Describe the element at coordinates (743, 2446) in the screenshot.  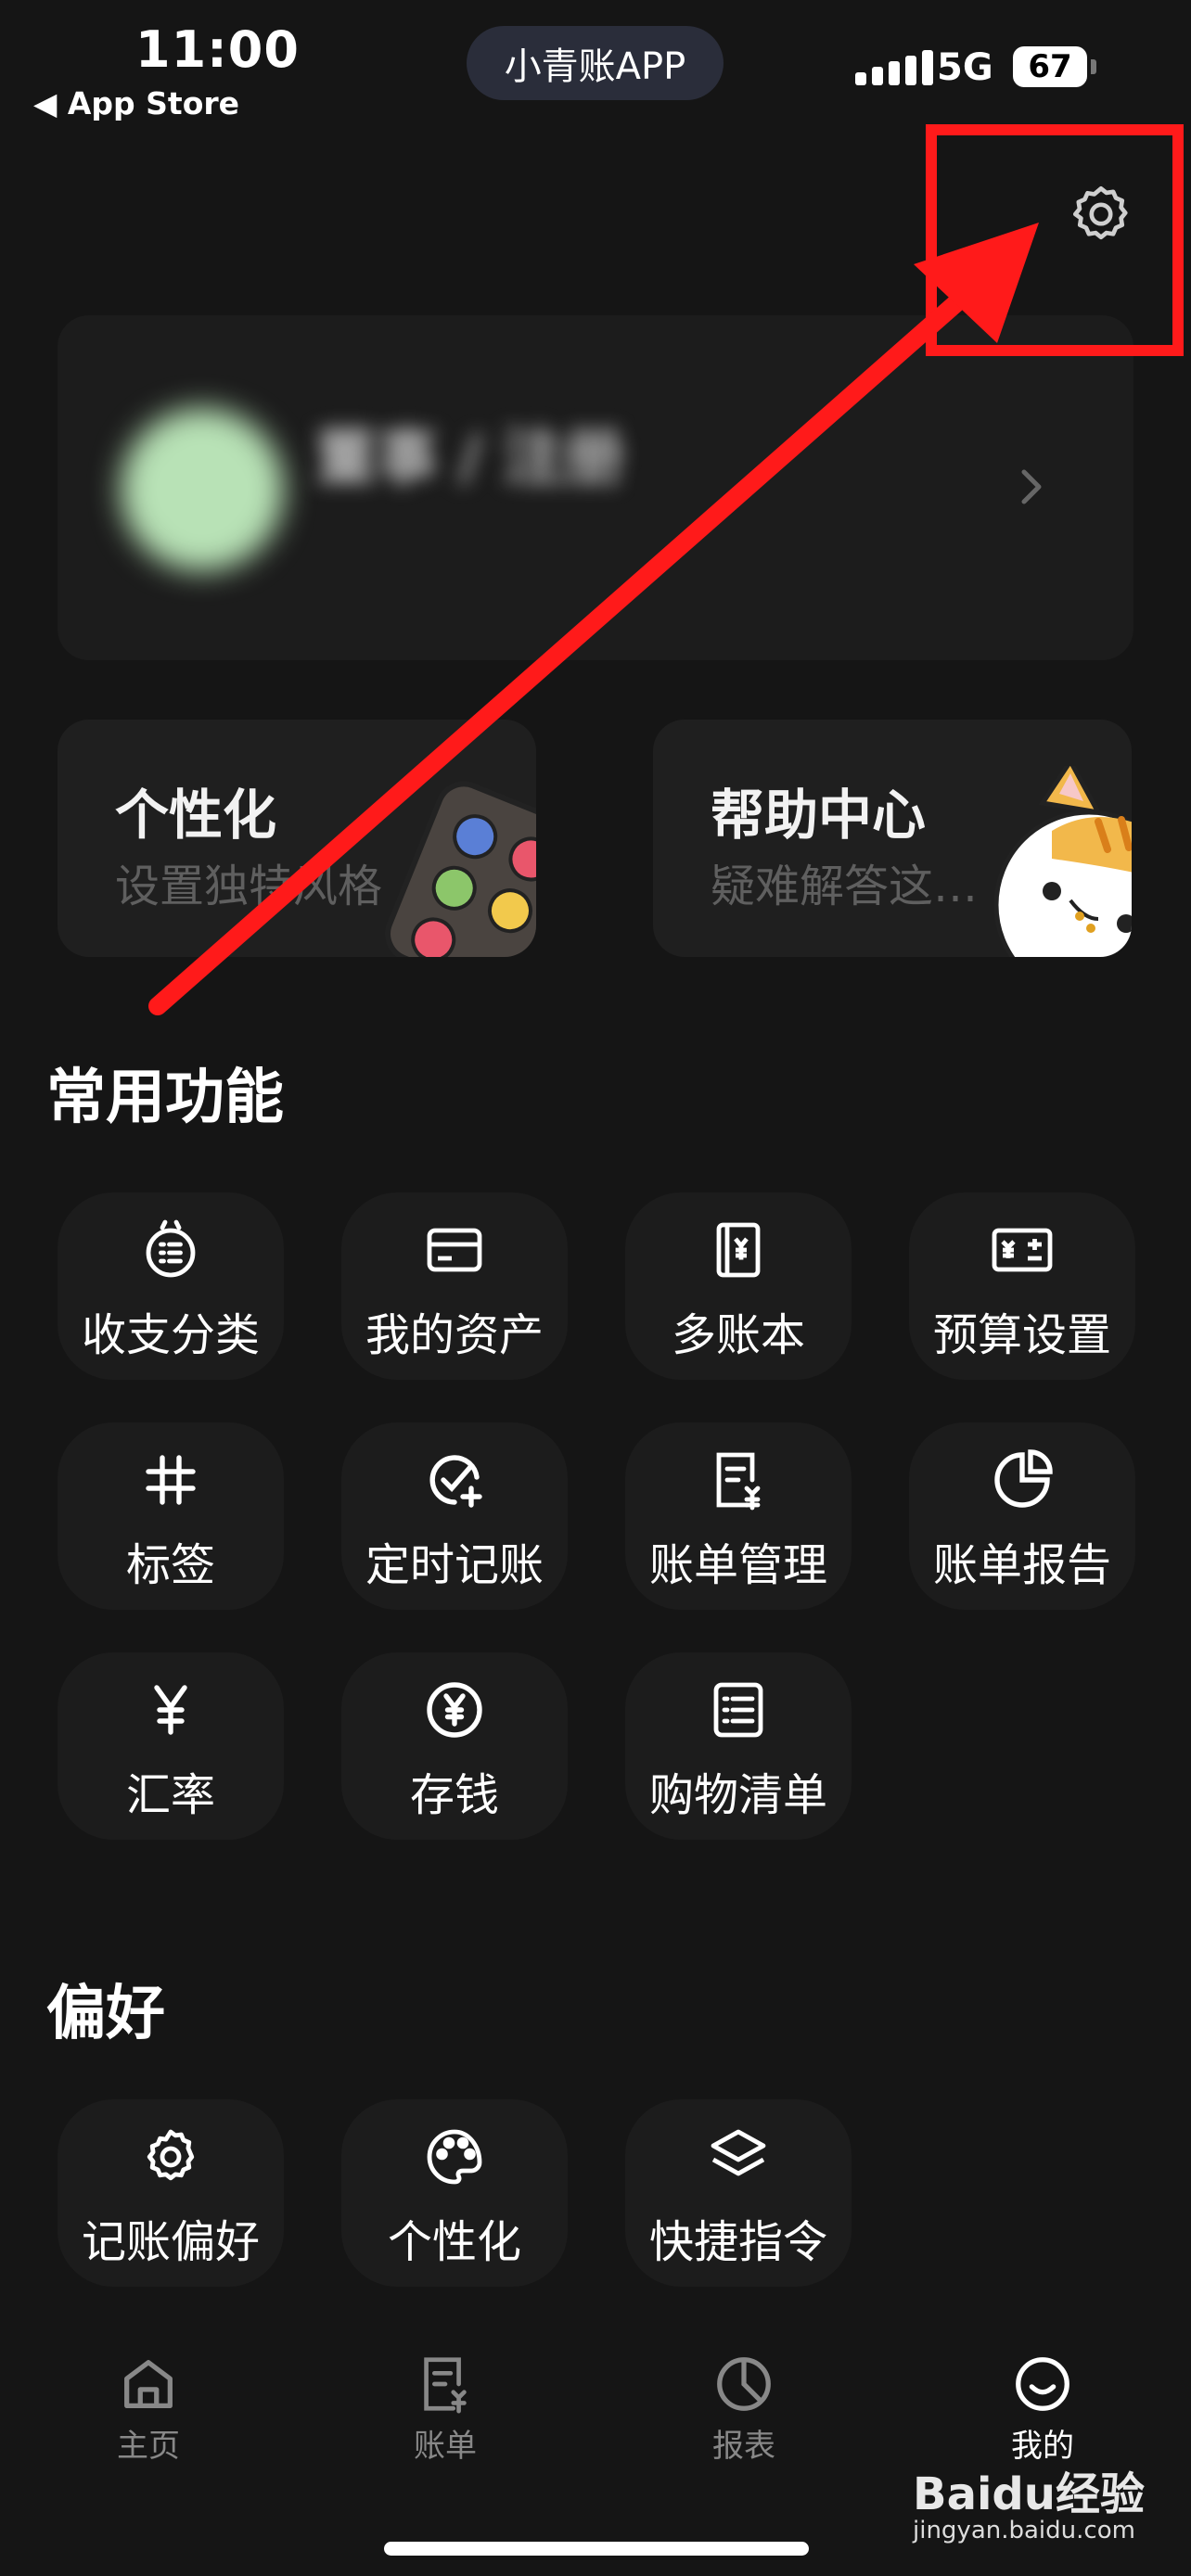
I see `tab-reports-label: 报表` at that location.